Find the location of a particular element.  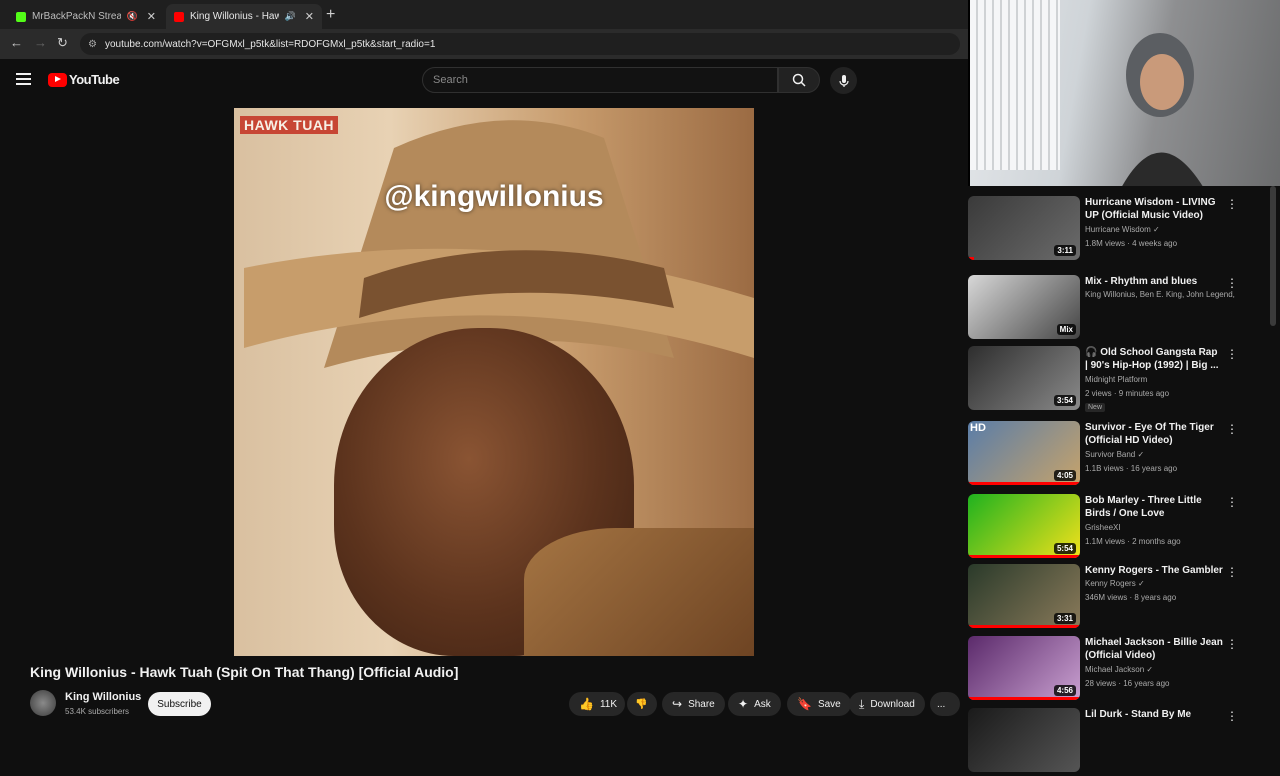

subscribe-button: Subscribe is located at coordinates (179, 704).